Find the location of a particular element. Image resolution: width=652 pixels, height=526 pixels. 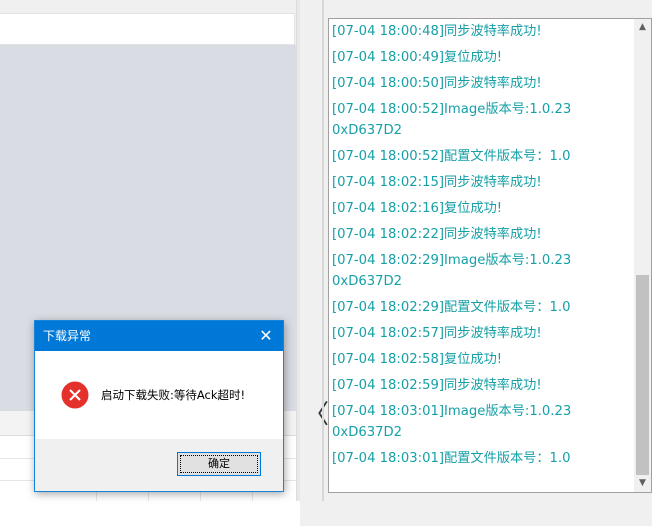

log-line: [07-04 18:00:50]同步波特率成功! is located at coordinates (437, 83).